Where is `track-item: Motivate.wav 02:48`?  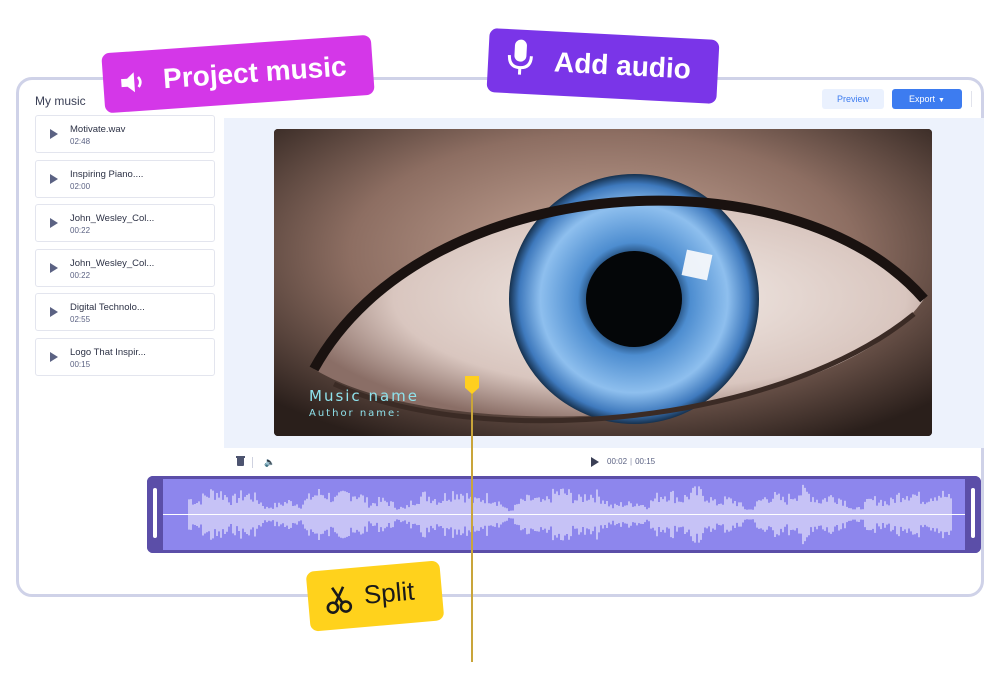 track-item: Motivate.wav 02:48 is located at coordinates (125, 134).